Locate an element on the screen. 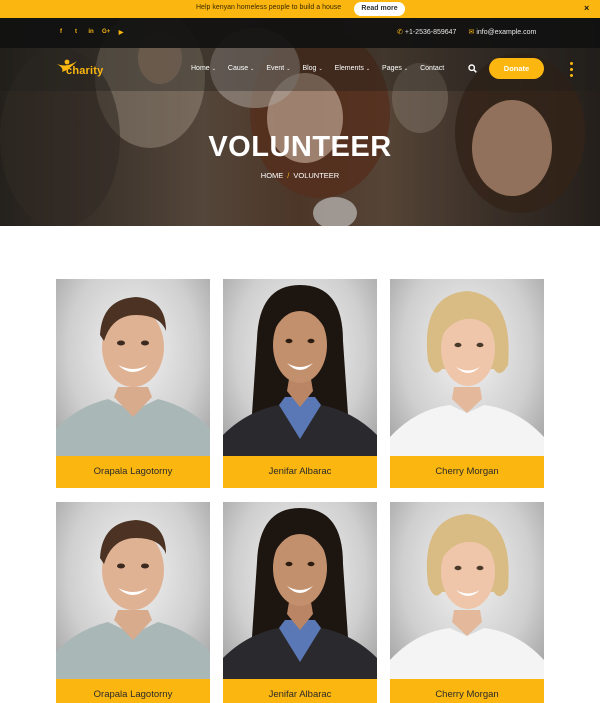 The image size is (600, 703). phone-number: +1-2536-859647 is located at coordinates (430, 32).